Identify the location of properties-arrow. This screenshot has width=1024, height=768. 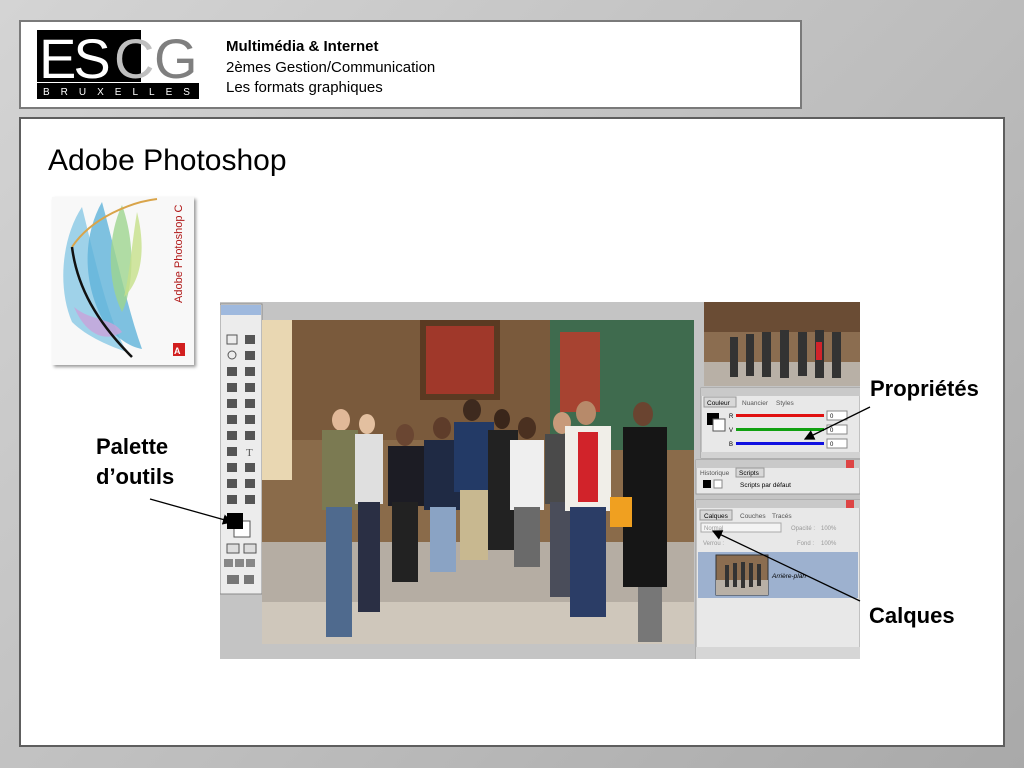
(837, 423).